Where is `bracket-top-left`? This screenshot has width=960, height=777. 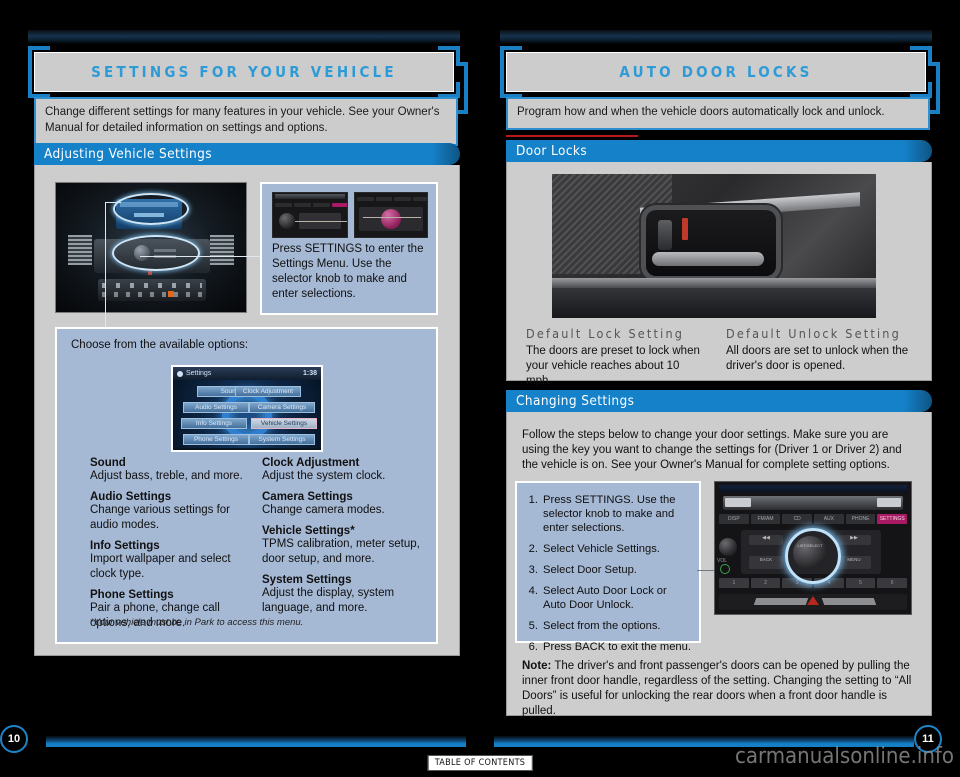
bracket-top-left is located at coordinates (39, 48).